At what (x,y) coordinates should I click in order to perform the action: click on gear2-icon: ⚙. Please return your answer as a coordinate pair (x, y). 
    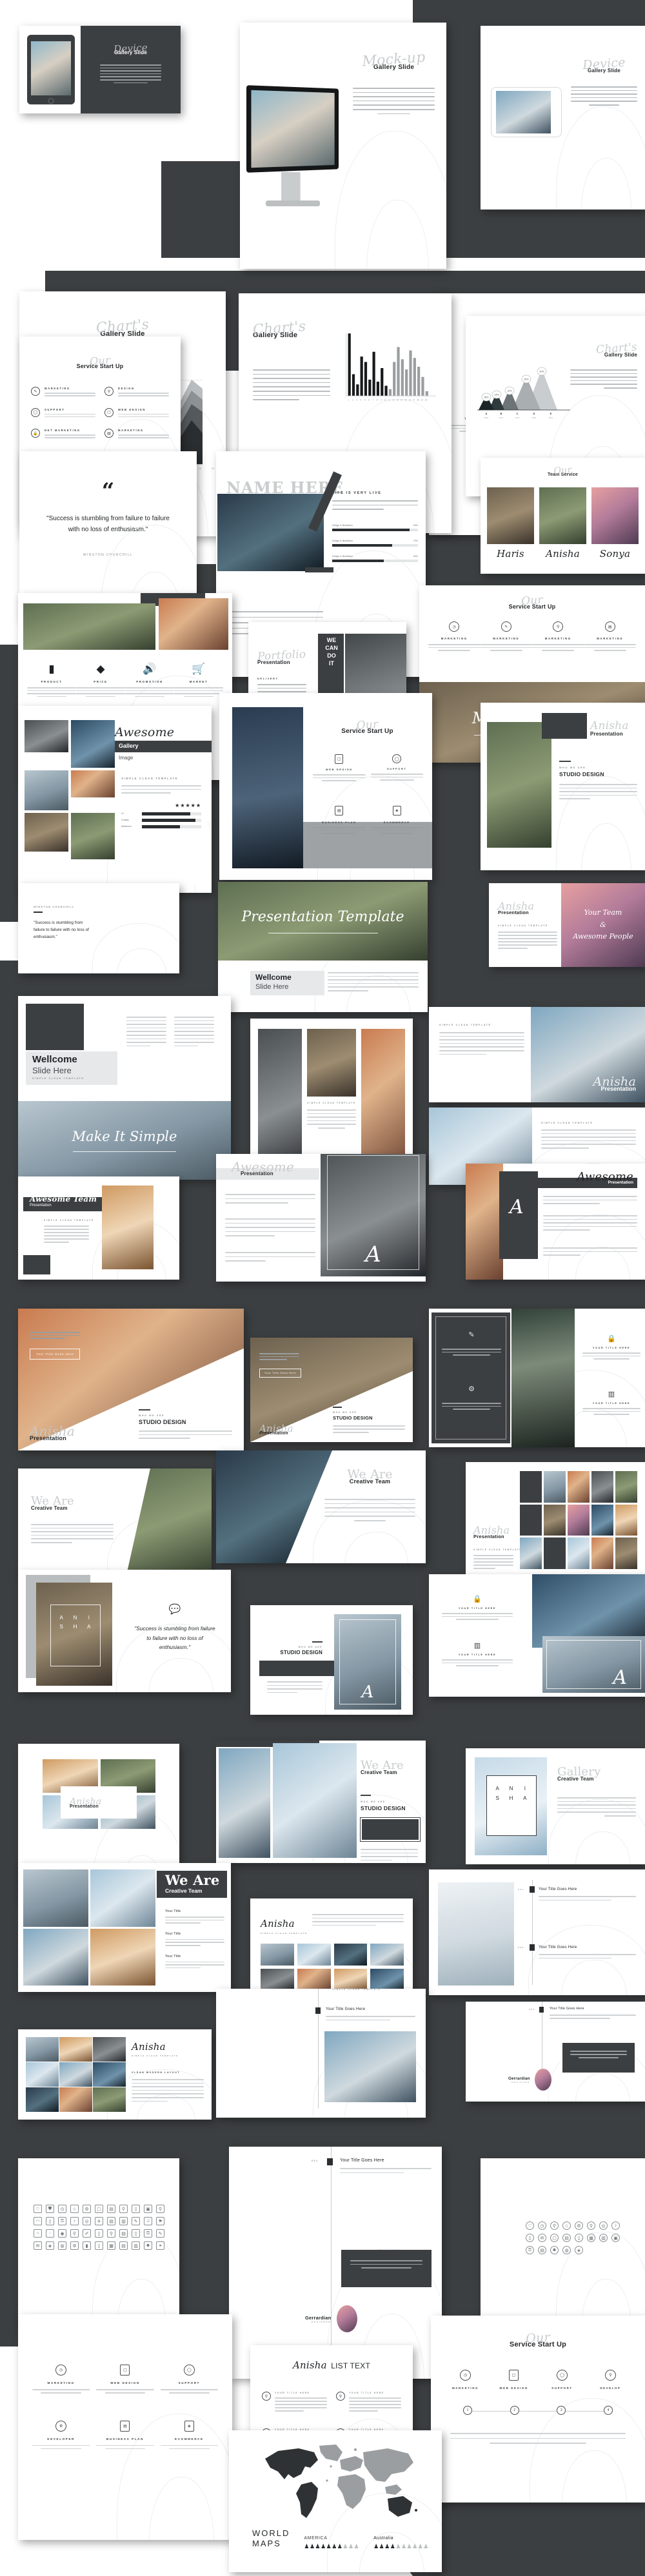
    Looking at the image, I should click on (75, 2245).